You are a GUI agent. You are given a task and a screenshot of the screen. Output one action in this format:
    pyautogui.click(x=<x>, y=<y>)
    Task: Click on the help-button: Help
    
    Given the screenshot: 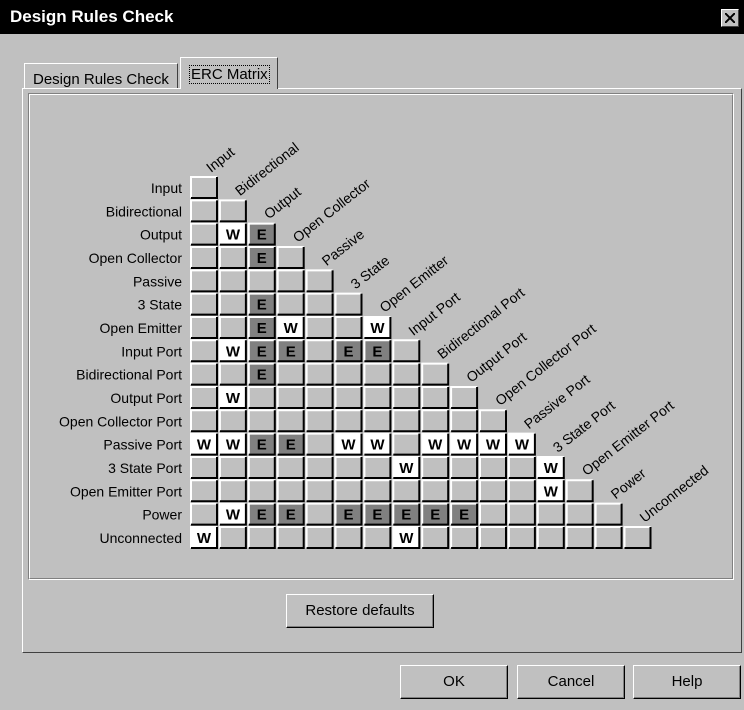 What is the action you would take?
    pyautogui.click(x=687, y=682)
    